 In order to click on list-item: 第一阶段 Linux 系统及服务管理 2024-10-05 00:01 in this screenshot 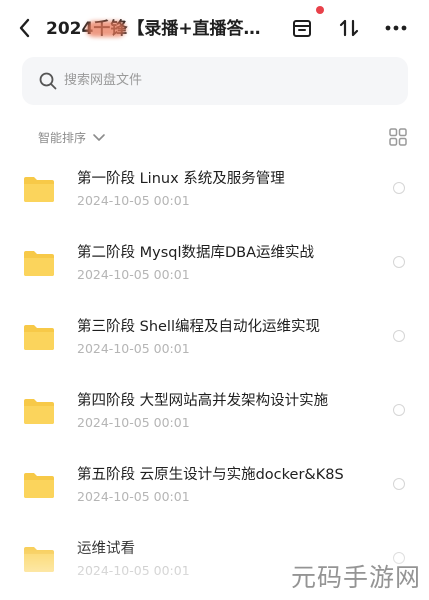, I will do `click(214, 197)`.